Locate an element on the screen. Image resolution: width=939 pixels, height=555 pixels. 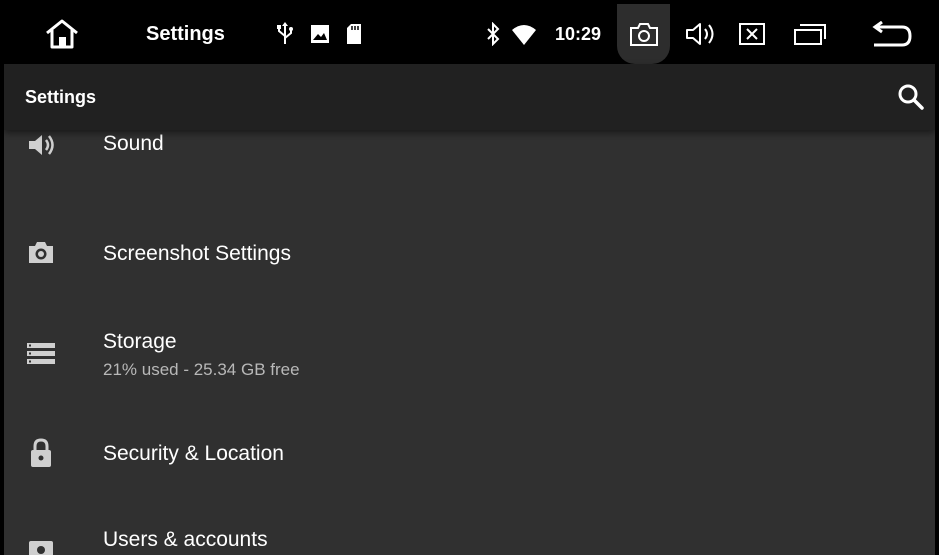
page-title: Settings is located at coordinates (61, 96).